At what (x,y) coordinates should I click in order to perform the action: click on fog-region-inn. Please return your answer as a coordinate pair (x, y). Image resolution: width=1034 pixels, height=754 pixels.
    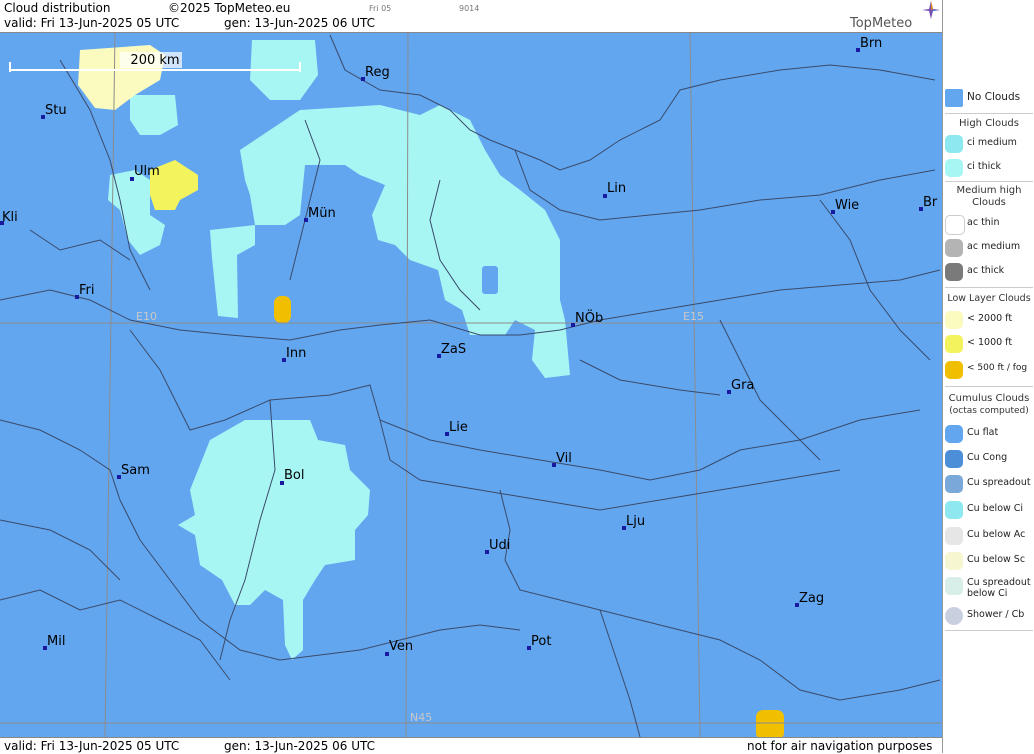
    Looking at the image, I should click on (282, 309).